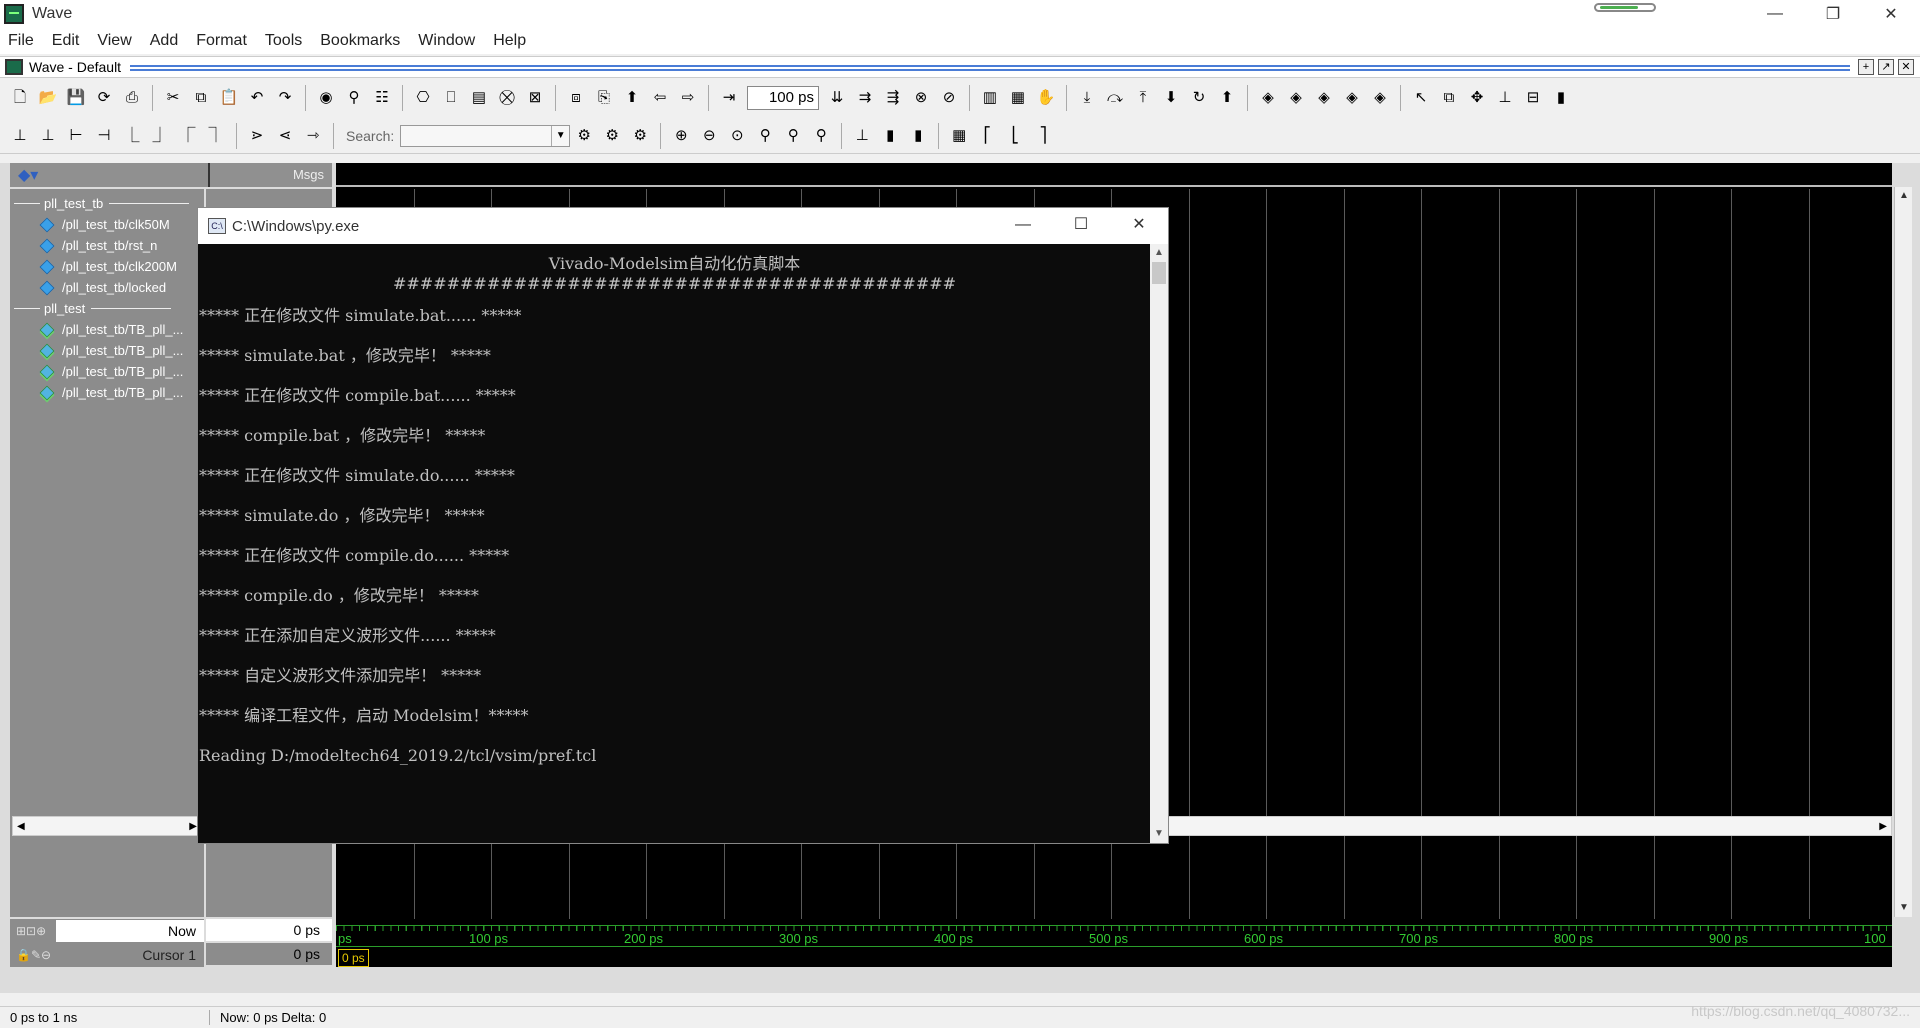 This screenshot has width=1920, height=1028. I want to click on zoom-range-icon: ⚲, so click(793, 136).